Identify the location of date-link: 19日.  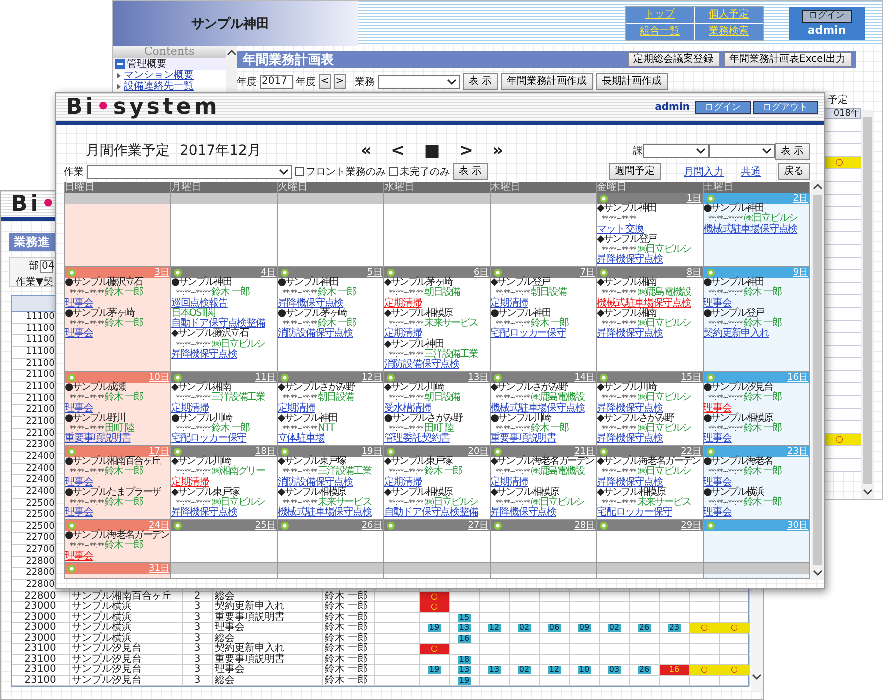
(372, 451).